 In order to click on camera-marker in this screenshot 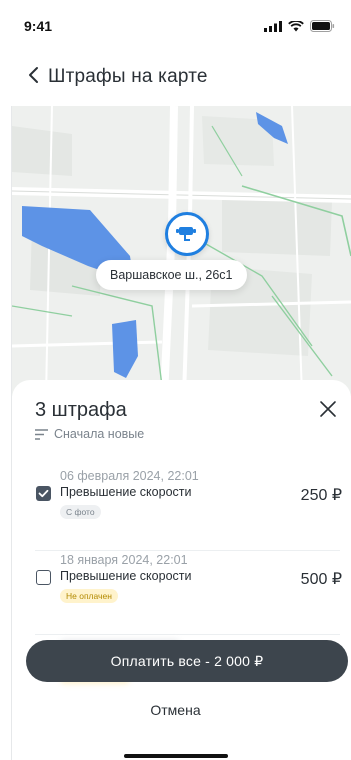, I will do `click(187, 234)`.